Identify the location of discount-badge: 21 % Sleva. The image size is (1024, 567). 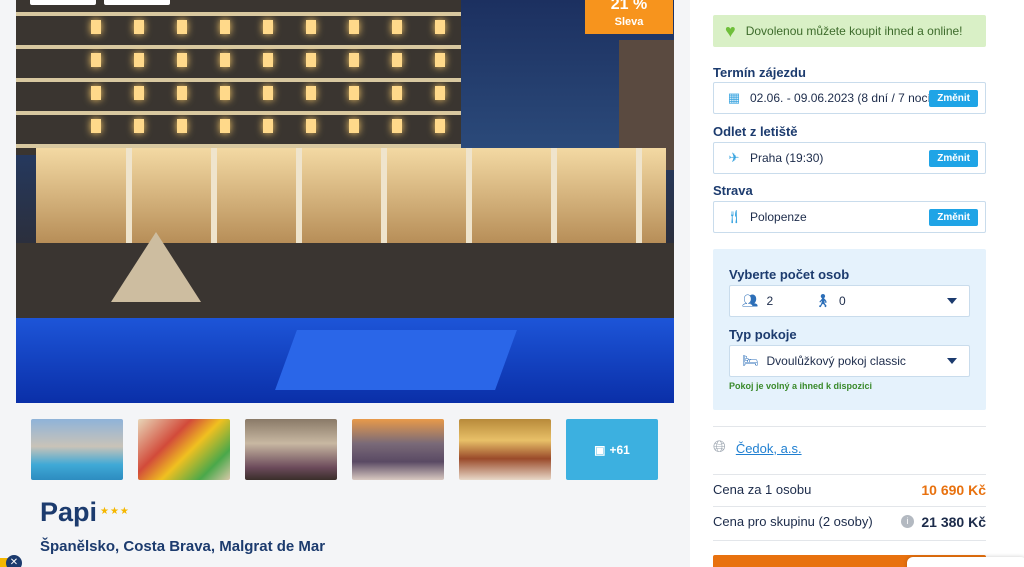
(629, 17).